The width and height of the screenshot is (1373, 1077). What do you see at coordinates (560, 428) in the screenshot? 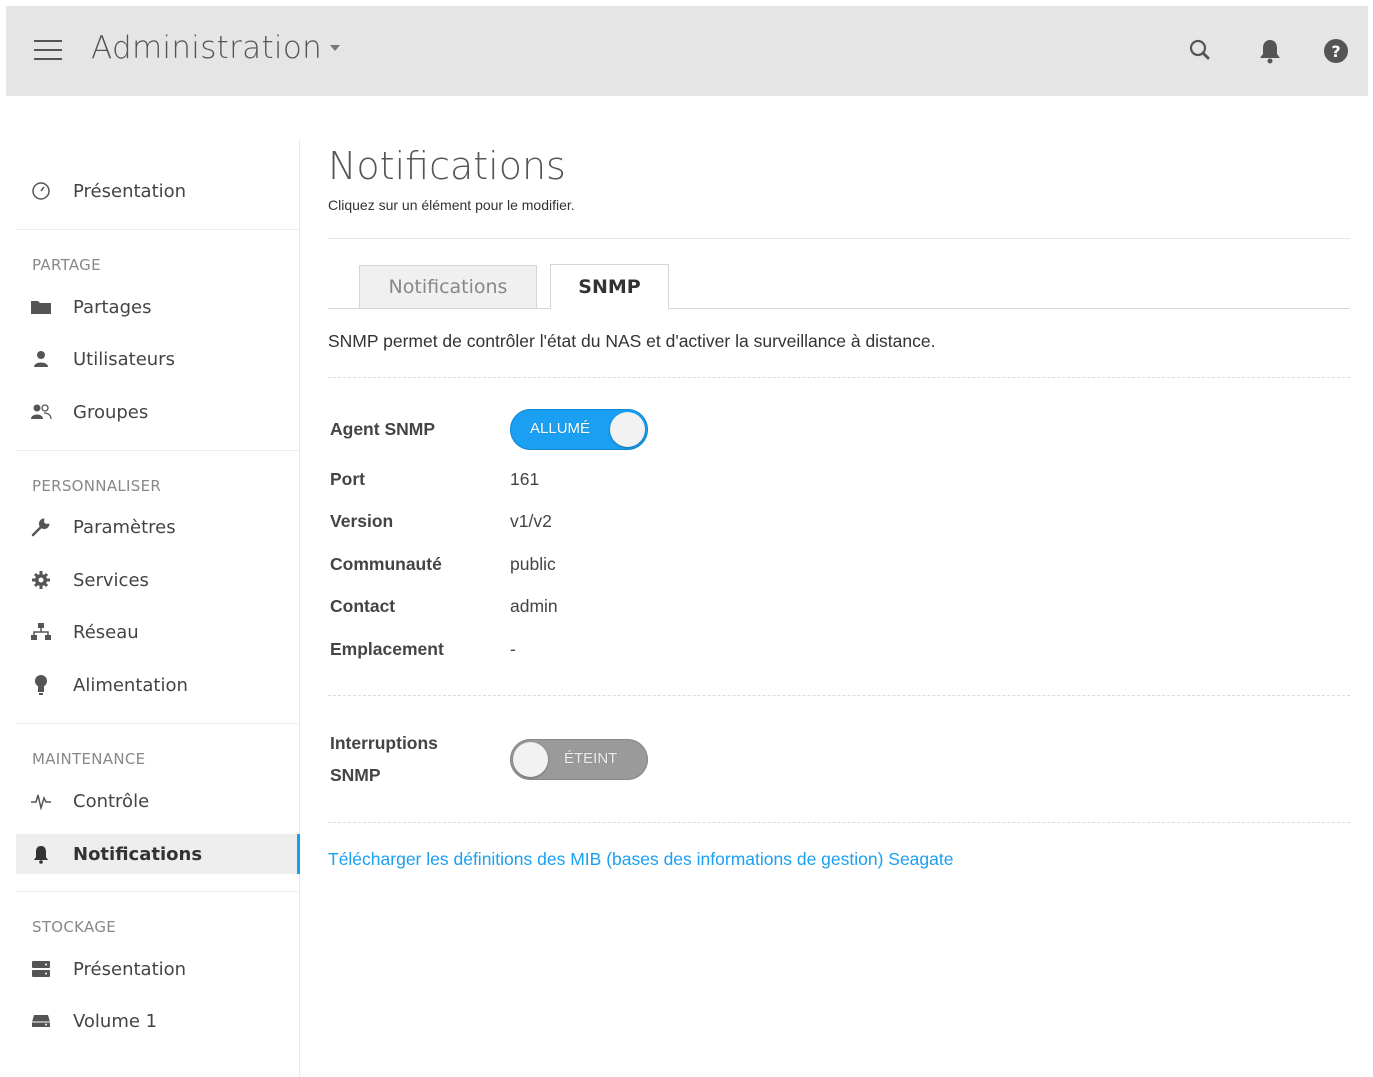
I see `toggle-label: ALLUMÉ` at bounding box center [560, 428].